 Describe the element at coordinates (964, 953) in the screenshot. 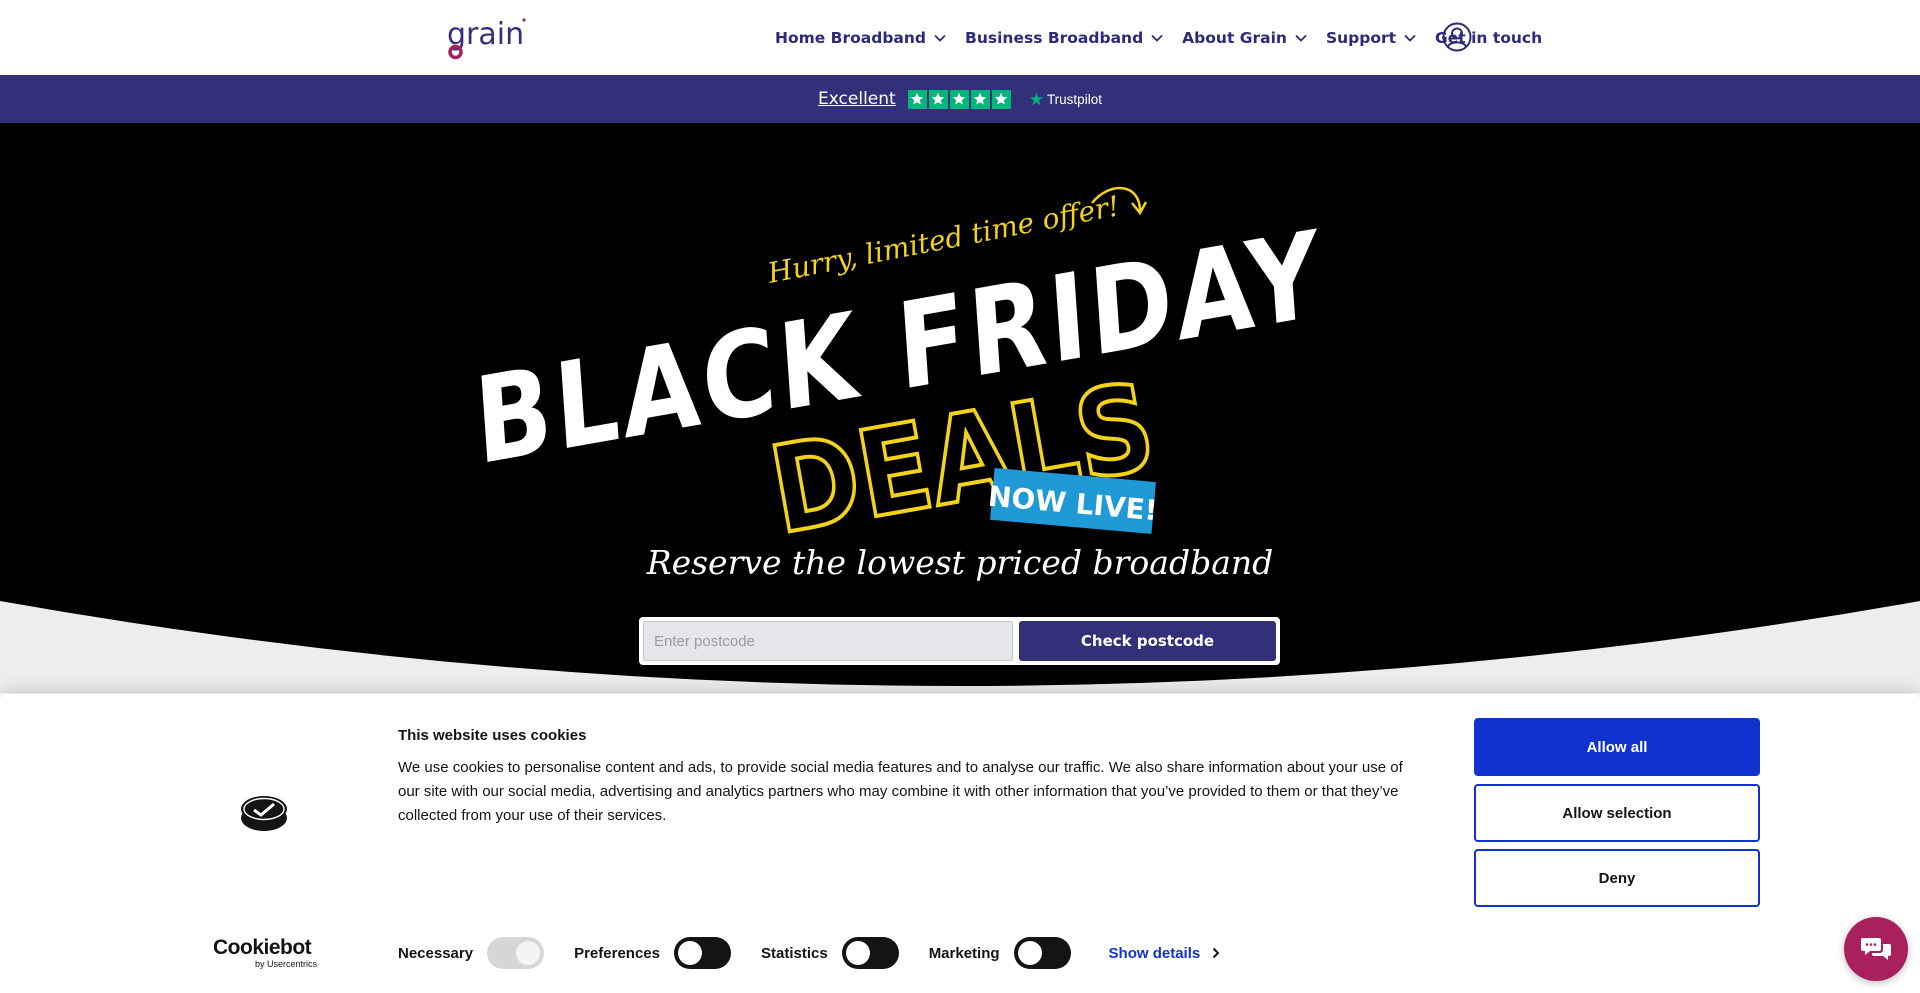

I see `consent-label: Marketing` at that location.